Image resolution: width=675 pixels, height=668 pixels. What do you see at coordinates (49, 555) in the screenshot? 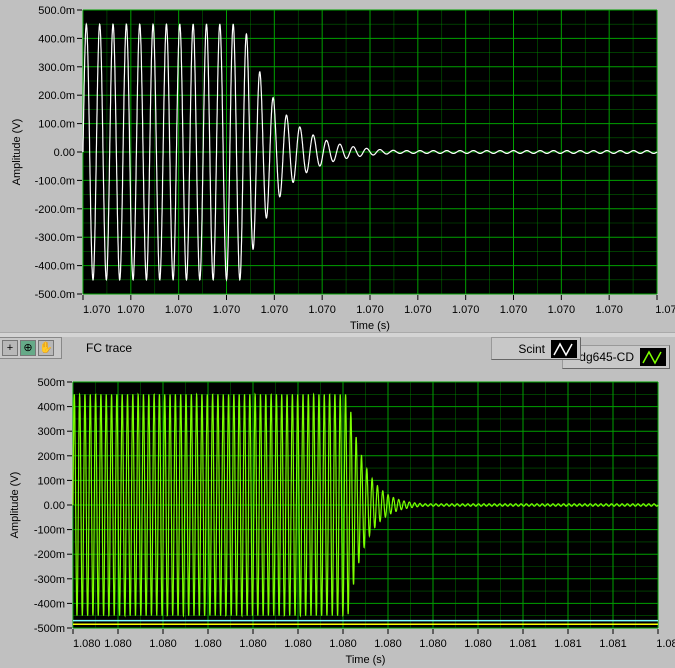
I see `y-tick-label: -200m` at bounding box center [49, 555].